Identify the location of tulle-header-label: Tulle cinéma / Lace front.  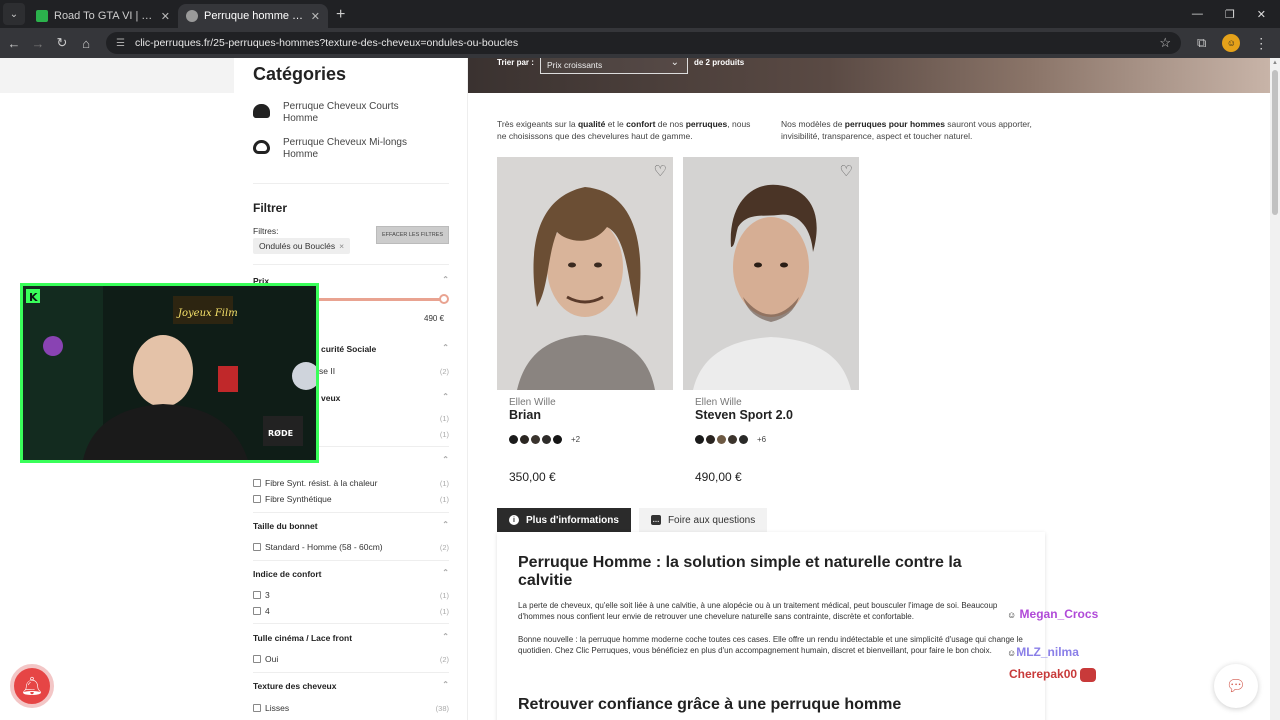
(303, 638).